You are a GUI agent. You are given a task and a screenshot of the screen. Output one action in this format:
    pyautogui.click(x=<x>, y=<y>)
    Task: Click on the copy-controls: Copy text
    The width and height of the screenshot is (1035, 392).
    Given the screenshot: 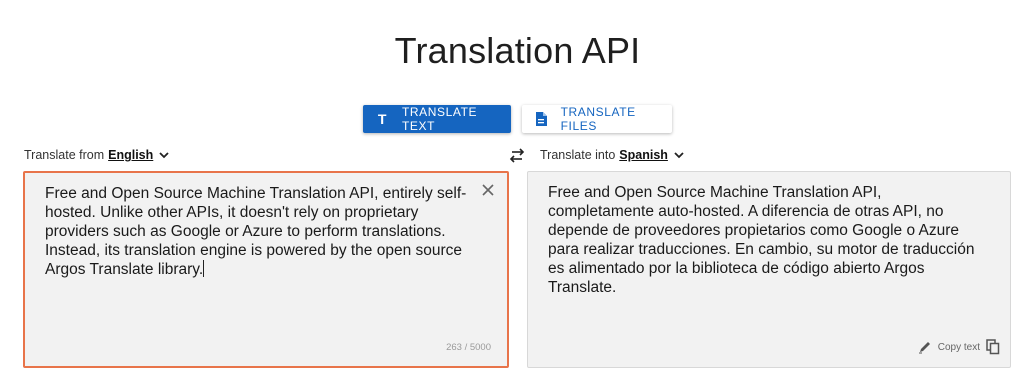 What is the action you would take?
    pyautogui.click(x=959, y=347)
    